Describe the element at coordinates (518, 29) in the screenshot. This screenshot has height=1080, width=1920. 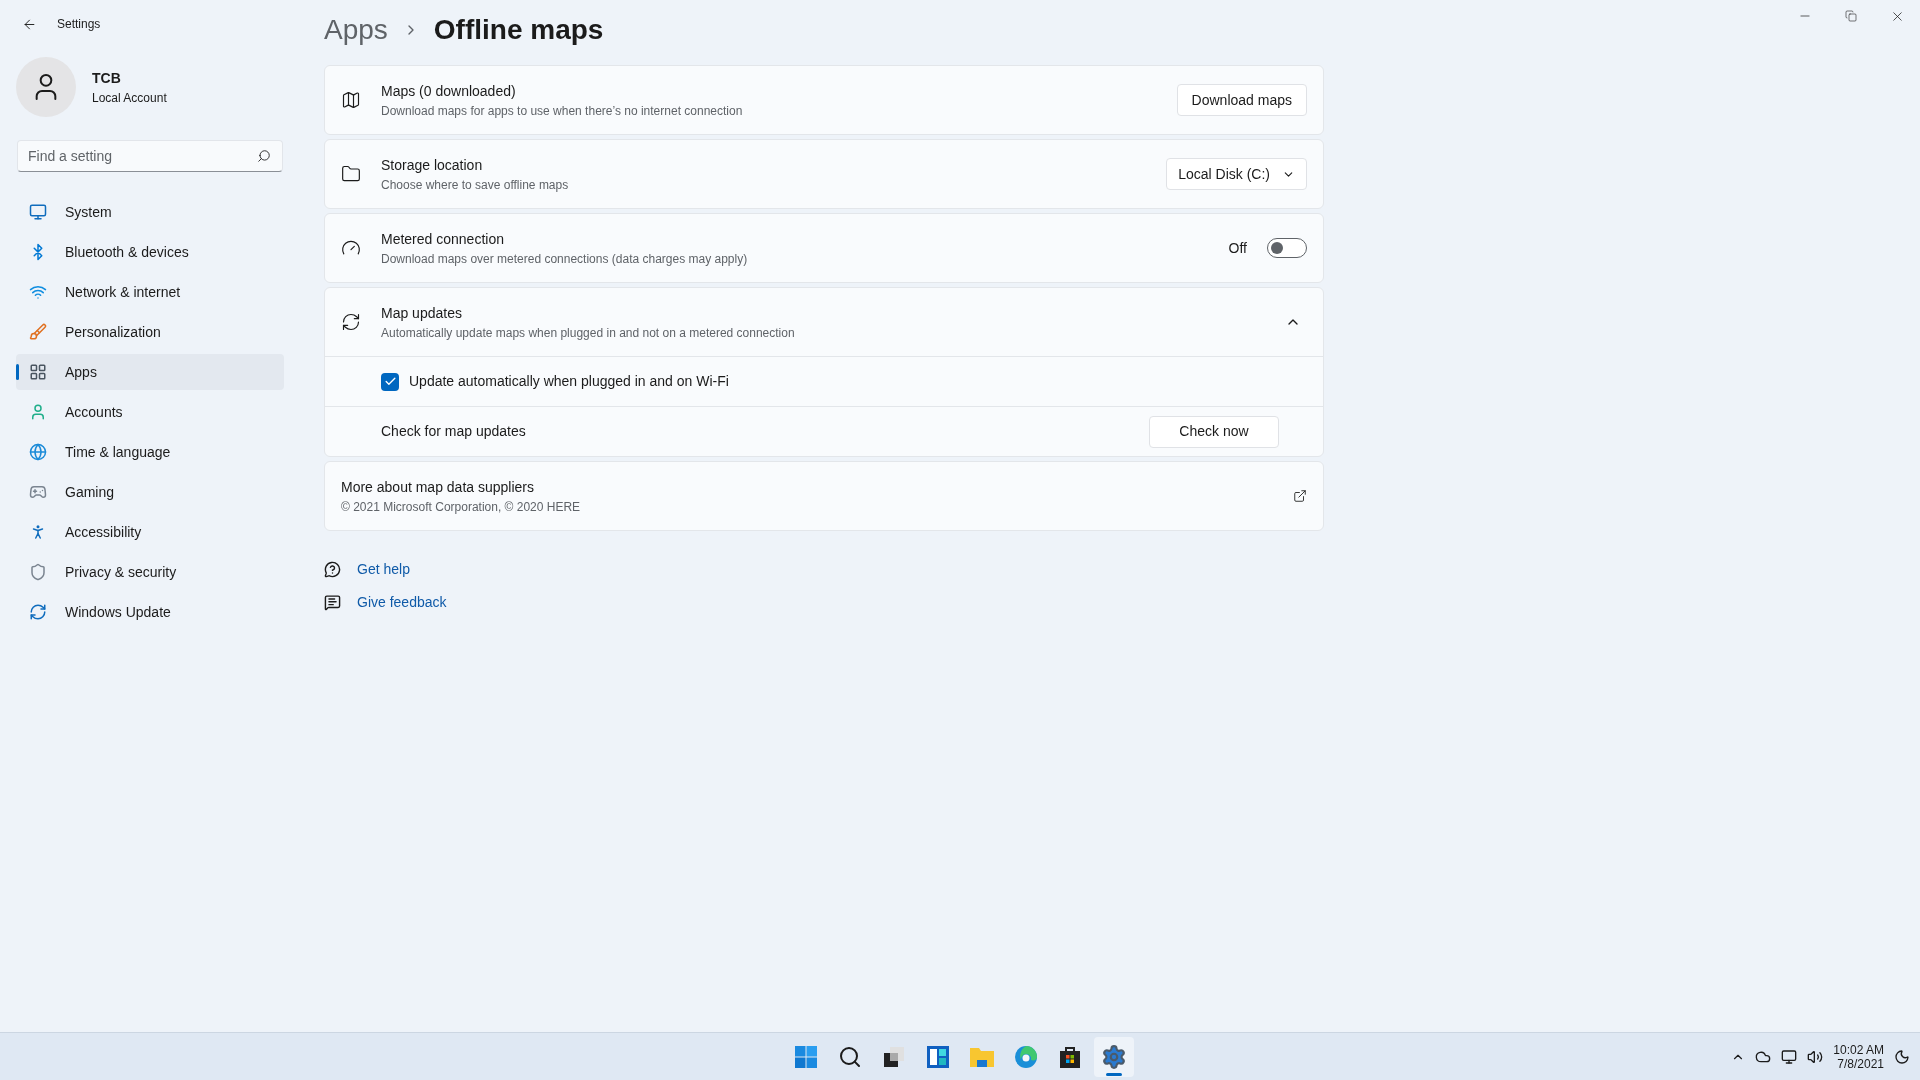
I see `page-title: Offline maps` at that location.